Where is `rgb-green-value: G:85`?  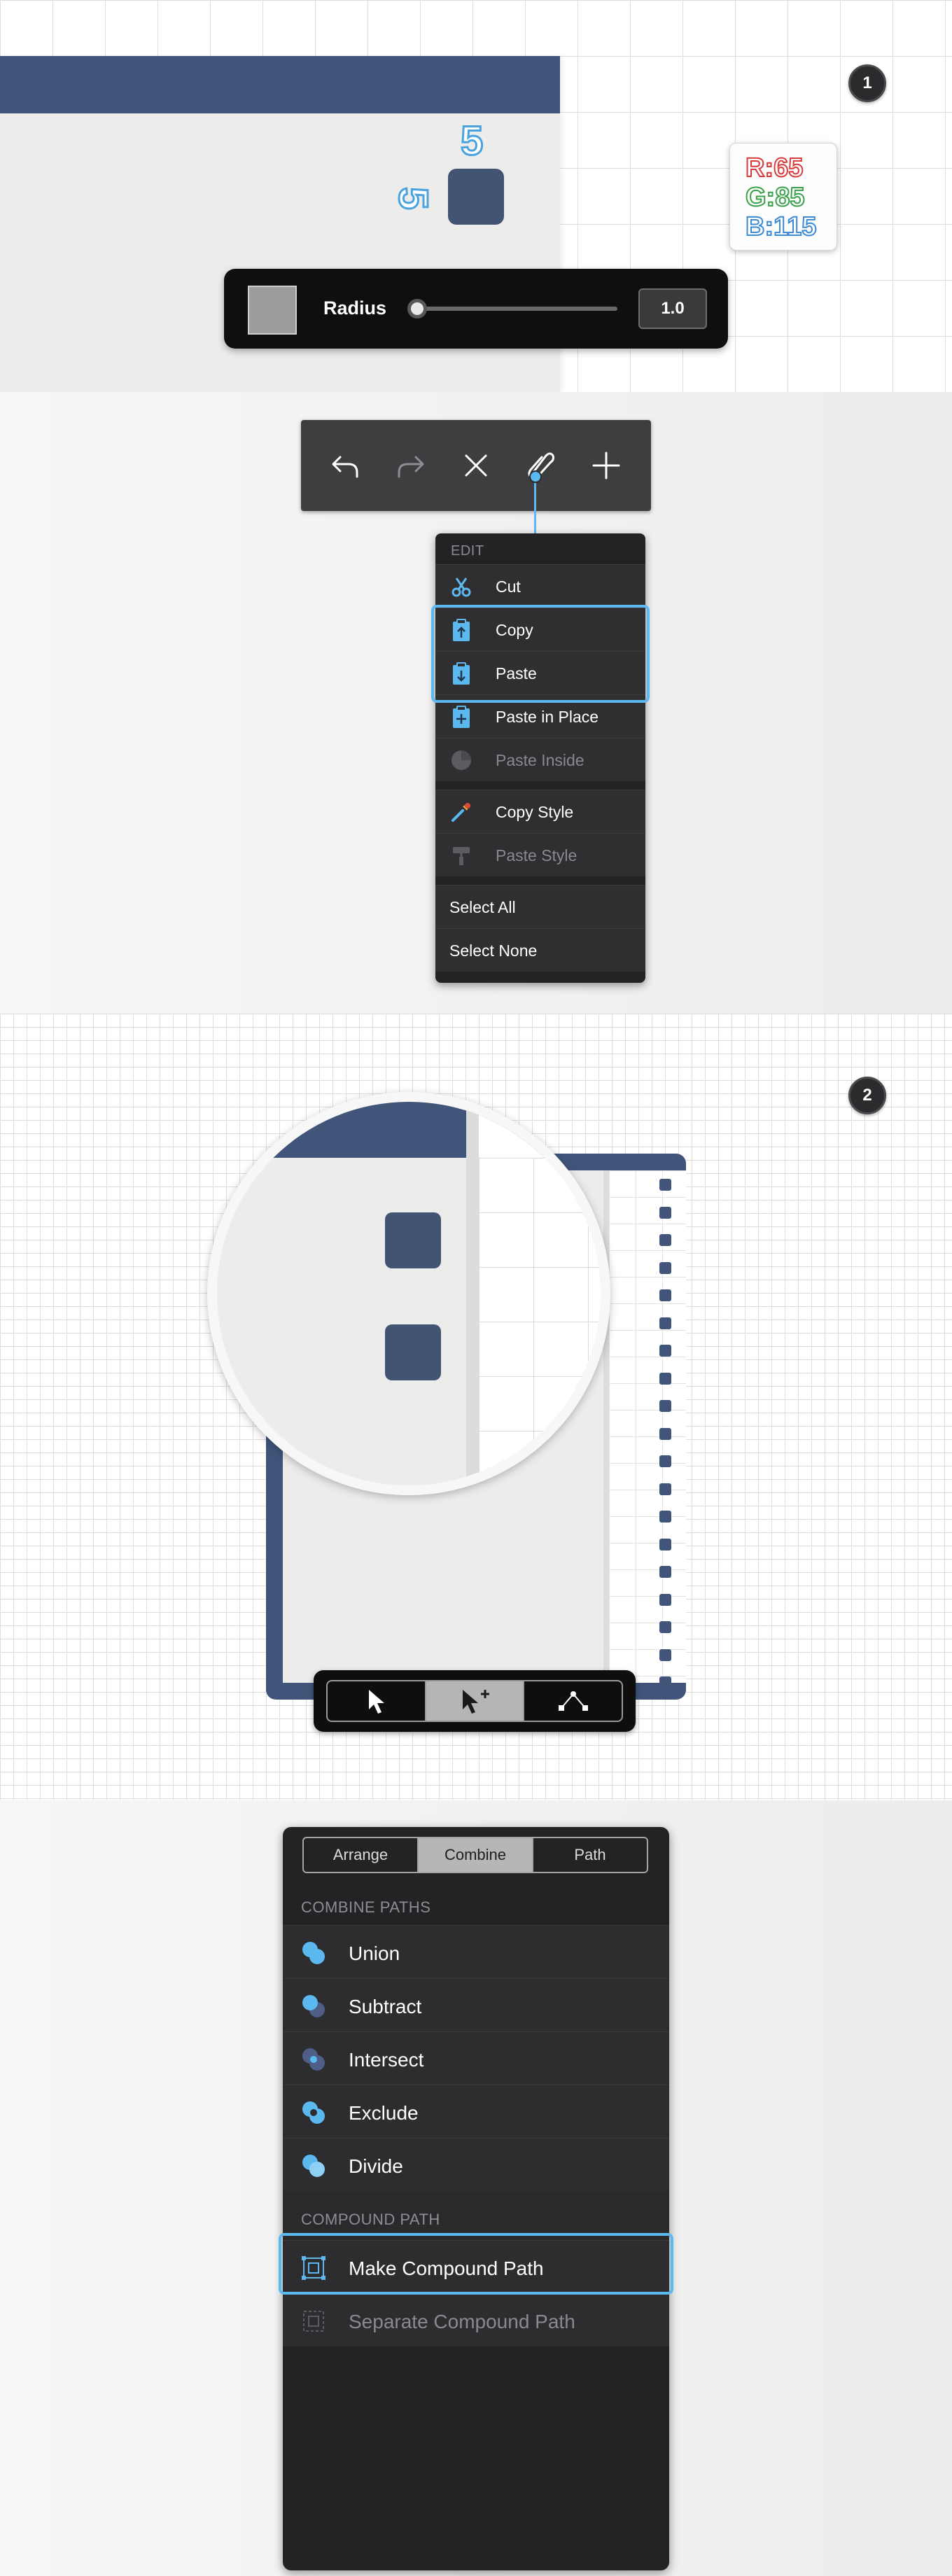 rgb-green-value: G:85 is located at coordinates (775, 197).